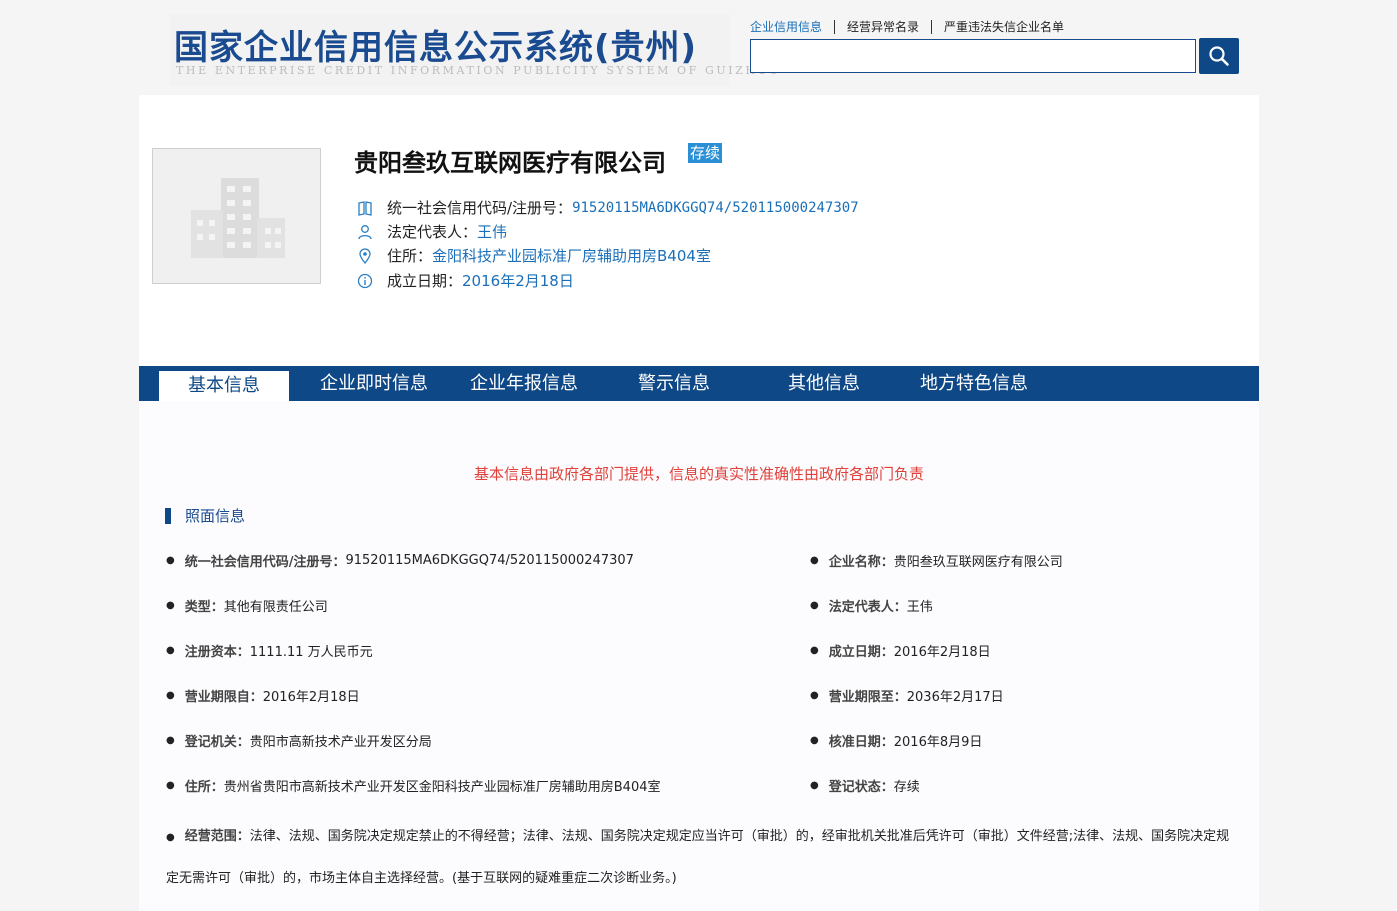 This screenshot has width=1397, height=911. What do you see at coordinates (365, 208) in the screenshot?
I see `book-icon` at bounding box center [365, 208].